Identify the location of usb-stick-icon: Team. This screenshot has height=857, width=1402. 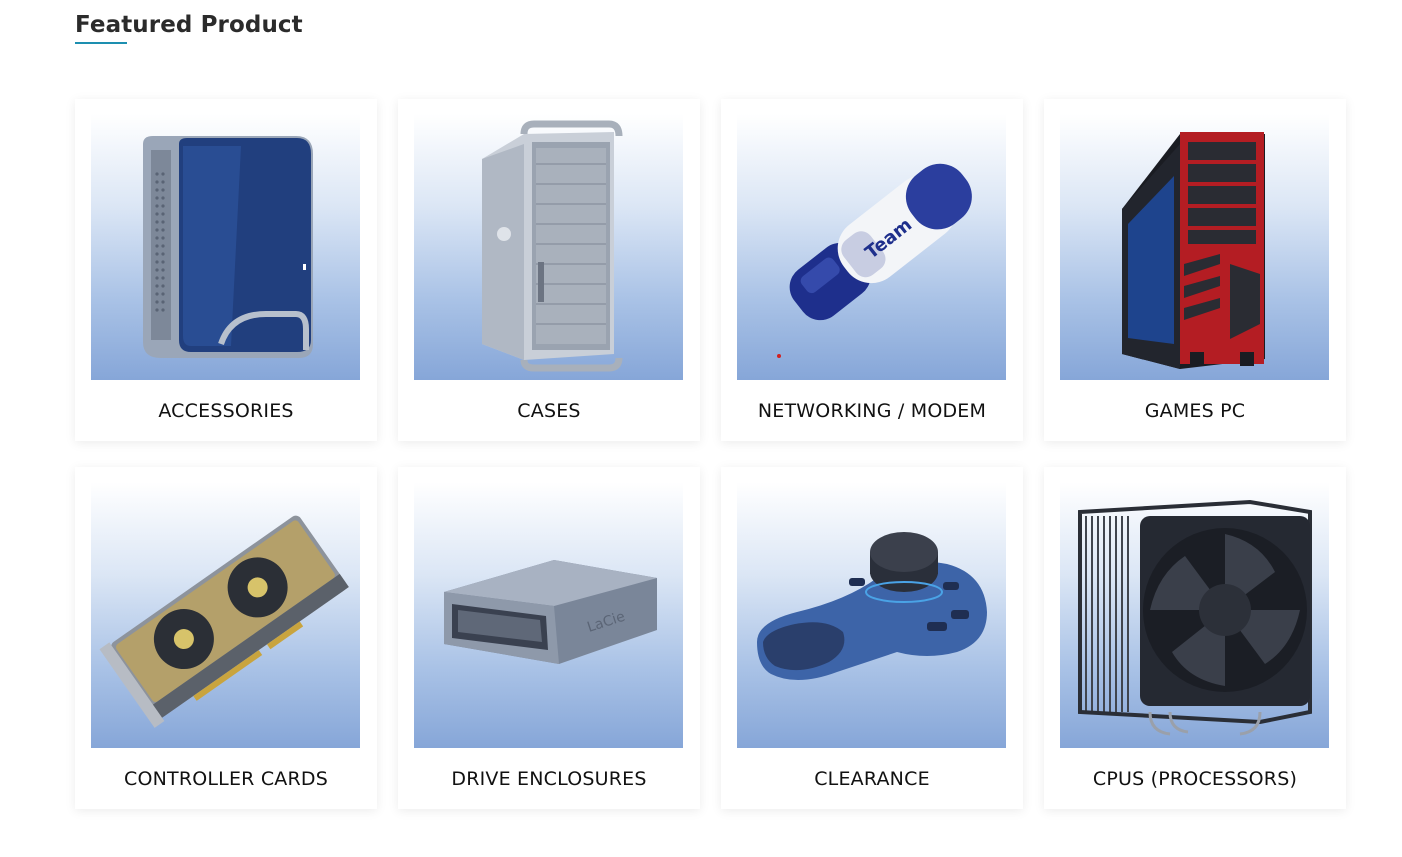
(874, 260).